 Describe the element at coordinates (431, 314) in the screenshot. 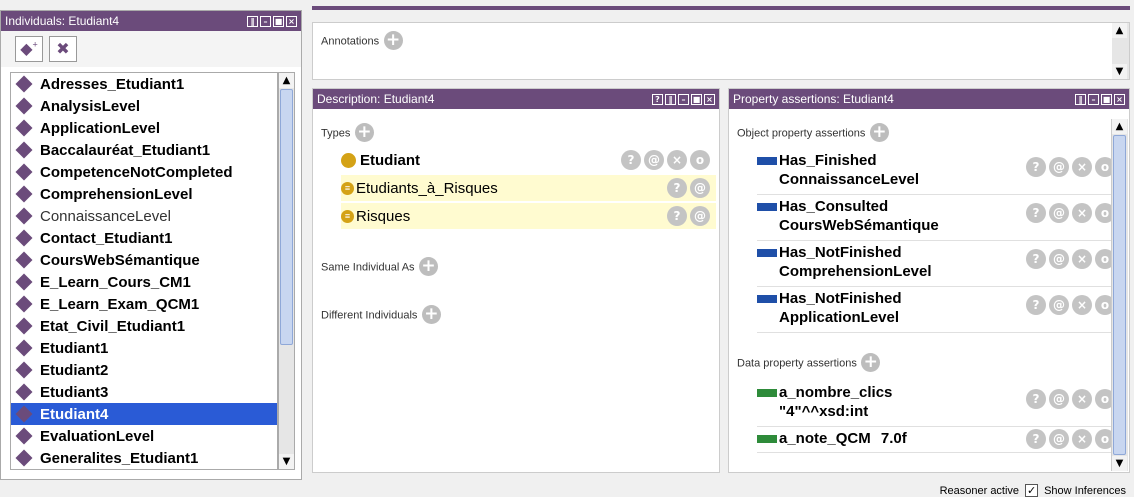

I see `add-different-individual-button: +` at that location.